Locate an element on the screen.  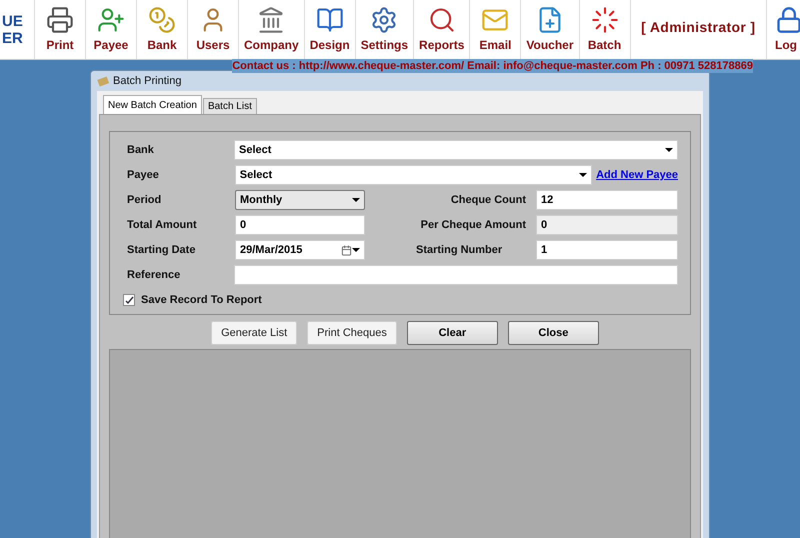
tab: New Batch Creation is located at coordinates (152, 104).